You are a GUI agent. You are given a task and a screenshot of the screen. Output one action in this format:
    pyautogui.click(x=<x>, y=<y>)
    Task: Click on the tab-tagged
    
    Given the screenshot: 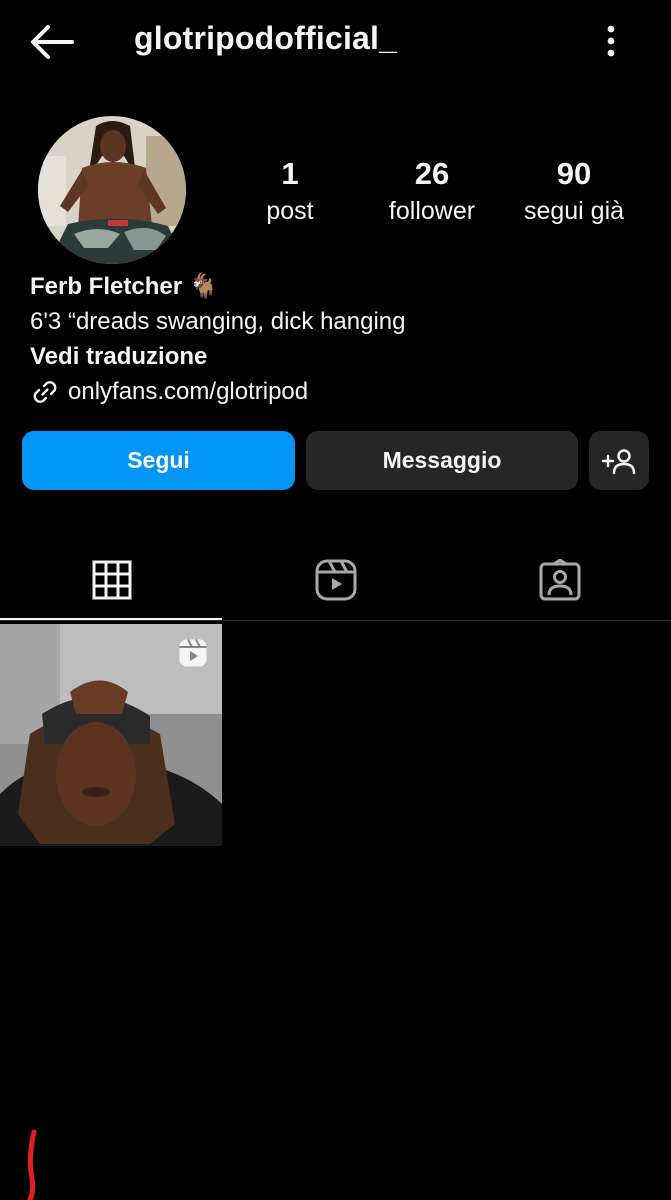 What is the action you would take?
    pyautogui.click(x=559, y=580)
    